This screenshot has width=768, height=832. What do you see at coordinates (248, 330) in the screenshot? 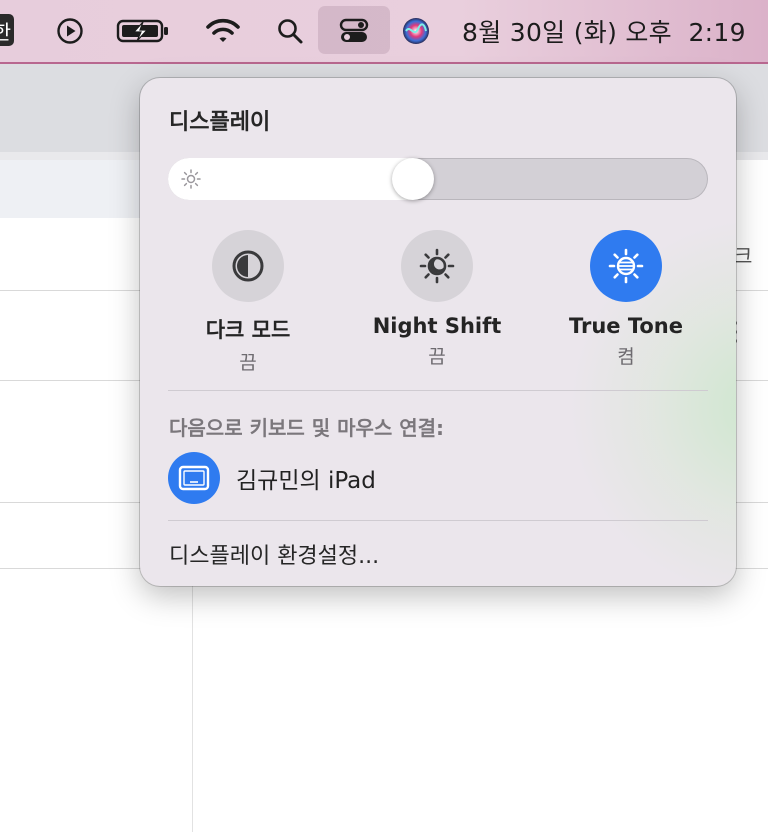
I see `dark-mode-label: 다크 모드` at bounding box center [248, 330].